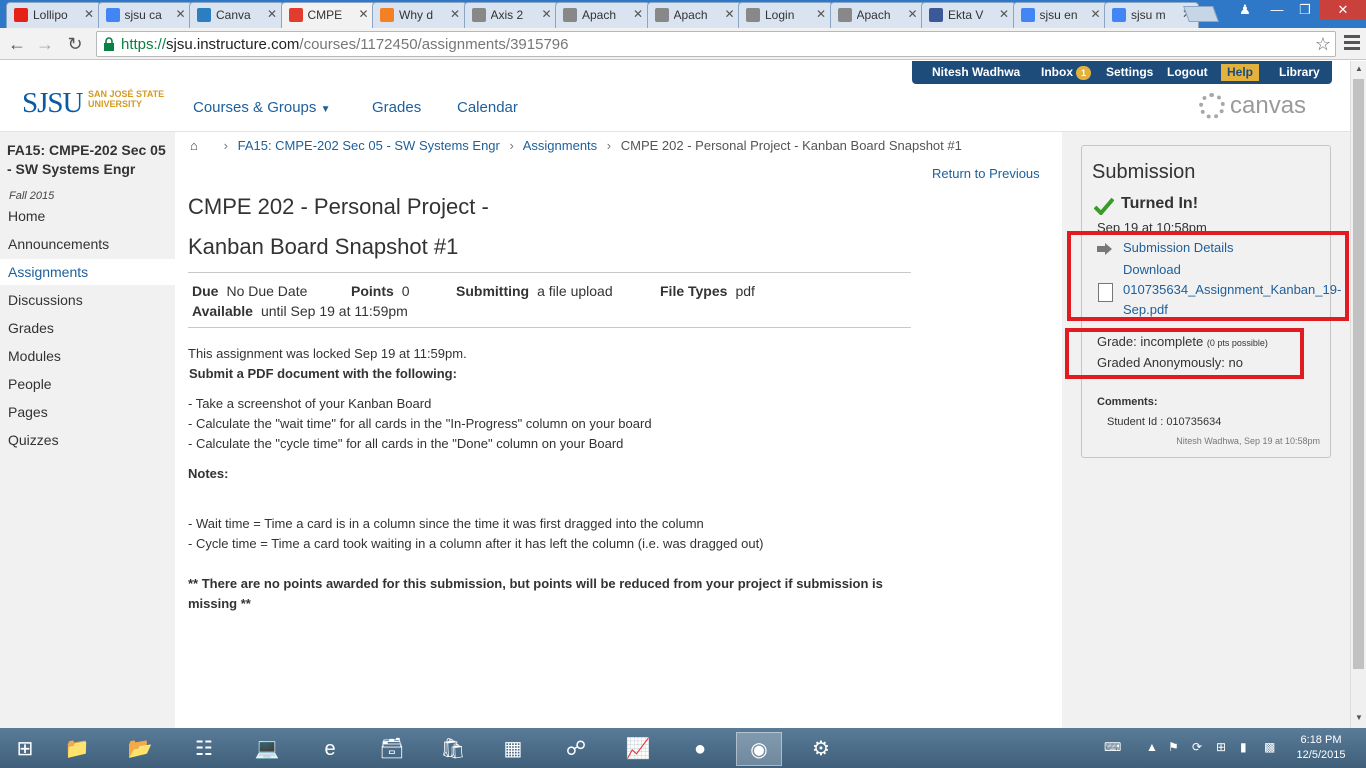 The width and height of the screenshot is (1366, 768). What do you see at coordinates (52, 103) in the screenshot?
I see `logo-text: SJSU` at bounding box center [52, 103].